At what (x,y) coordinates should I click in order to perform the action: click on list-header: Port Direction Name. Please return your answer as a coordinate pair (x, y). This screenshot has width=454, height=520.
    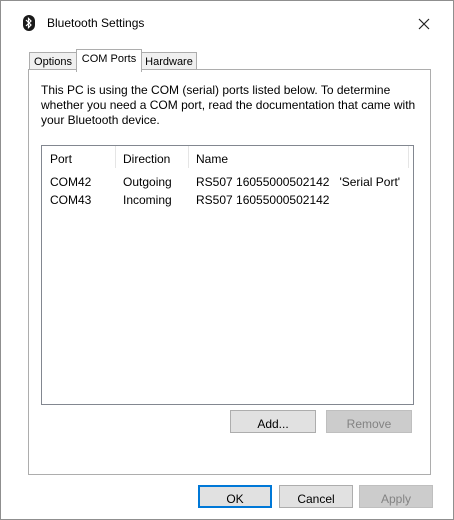
    Looking at the image, I should click on (227, 158).